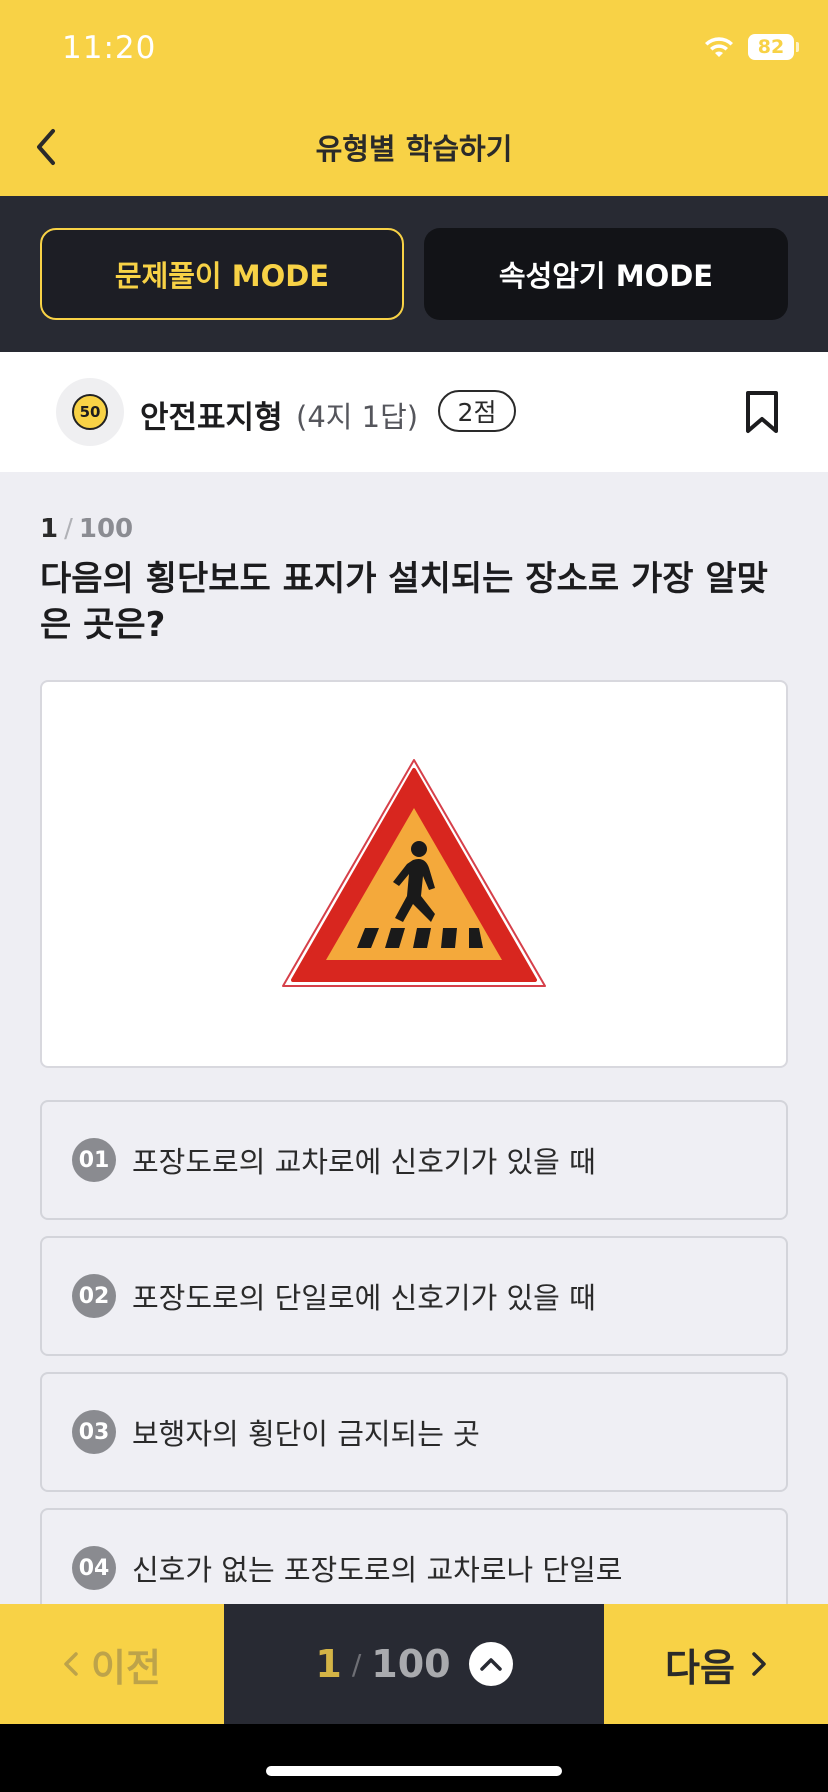  What do you see at coordinates (211, 418) in the screenshot?
I see `category-title: 안전표지형` at bounding box center [211, 418].